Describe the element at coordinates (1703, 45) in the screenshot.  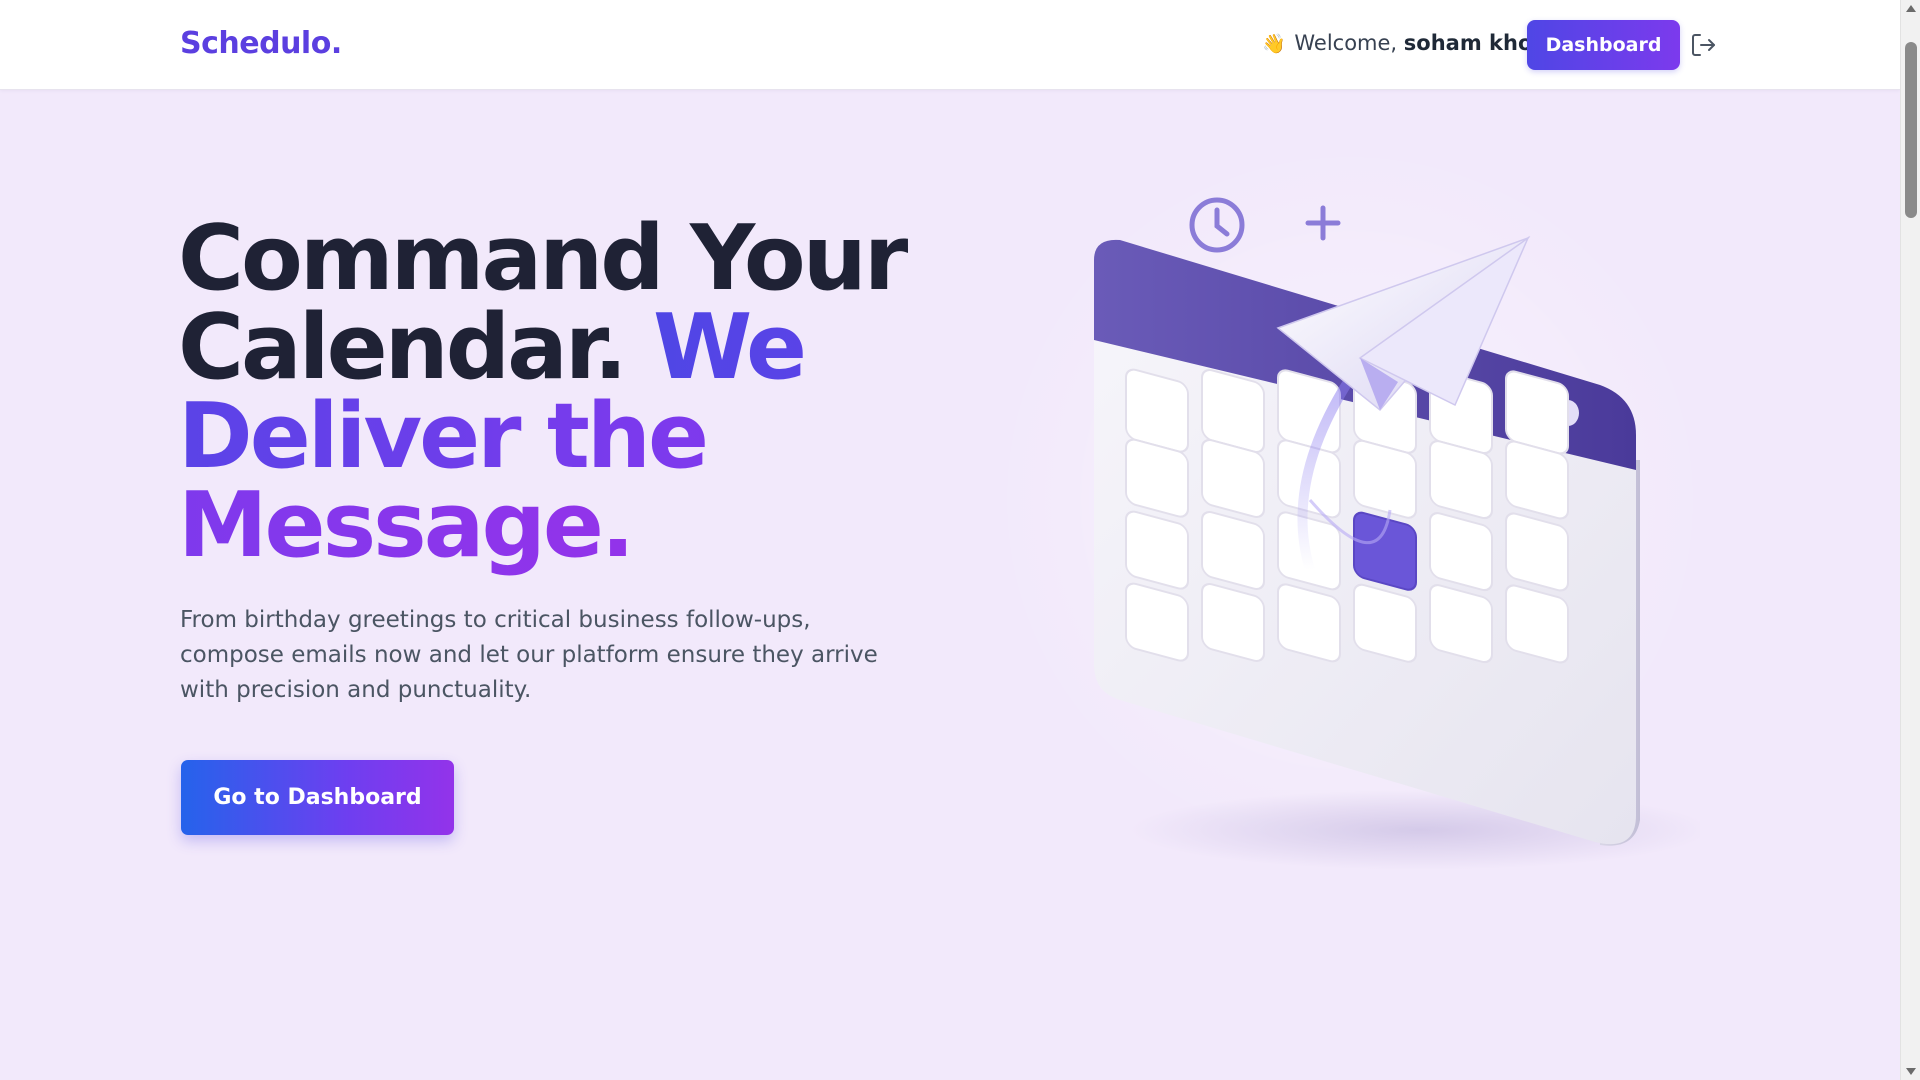
I see `logout-icon` at that location.